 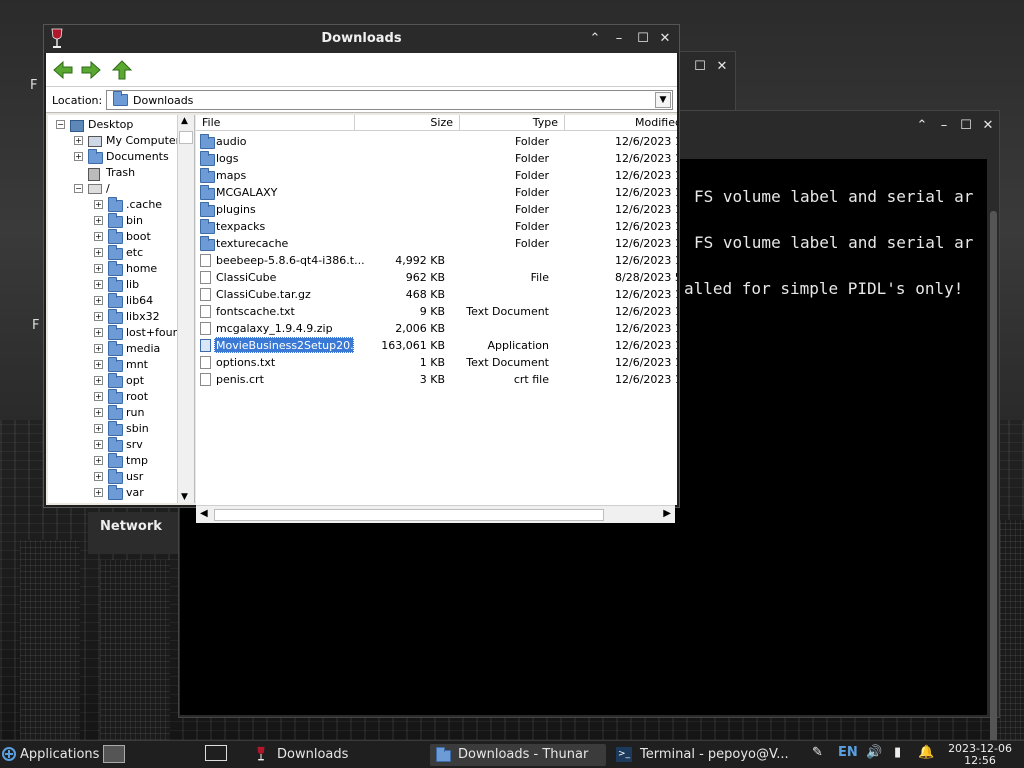 What do you see at coordinates (113, 445) in the screenshot?
I see `tree-item: + srv` at bounding box center [113, 445].